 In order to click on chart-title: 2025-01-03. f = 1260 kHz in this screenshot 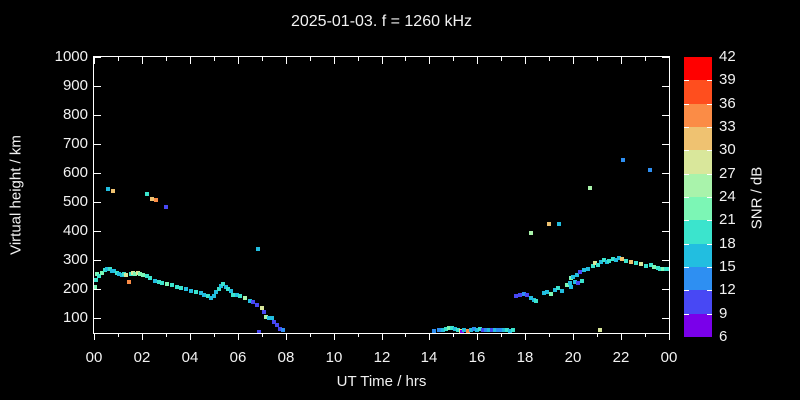, I will do `click(381, 21)`.